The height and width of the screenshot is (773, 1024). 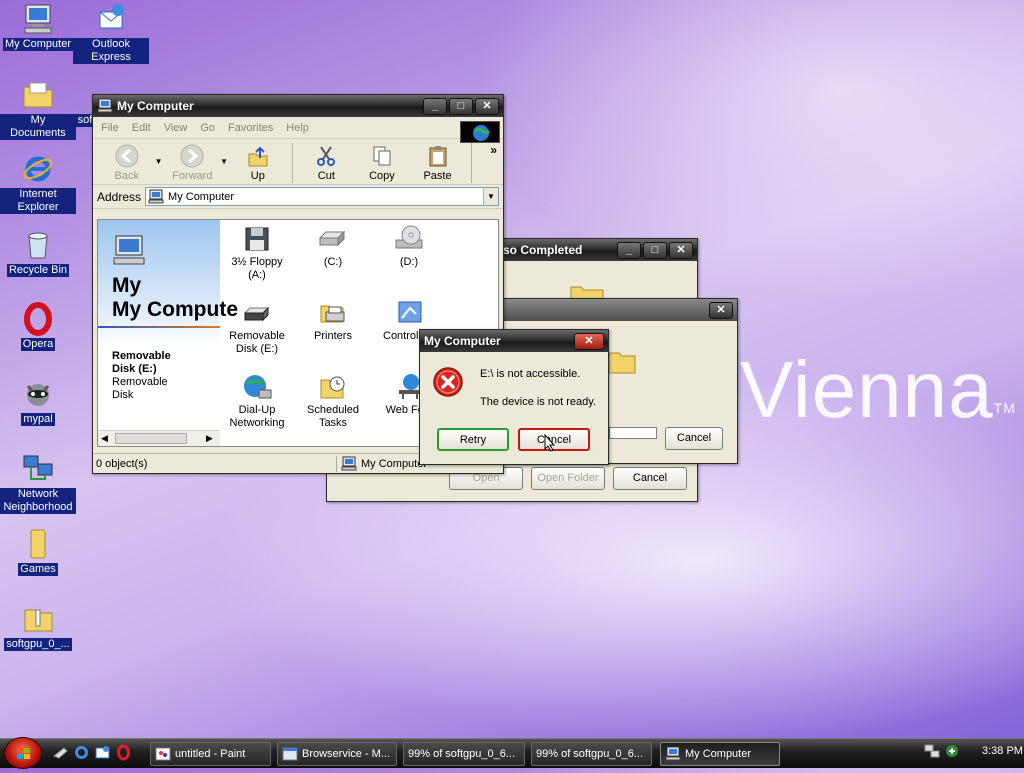 I want to click on horizontal-scrollbar: ◀ ▶, so click(x=159, y=438).